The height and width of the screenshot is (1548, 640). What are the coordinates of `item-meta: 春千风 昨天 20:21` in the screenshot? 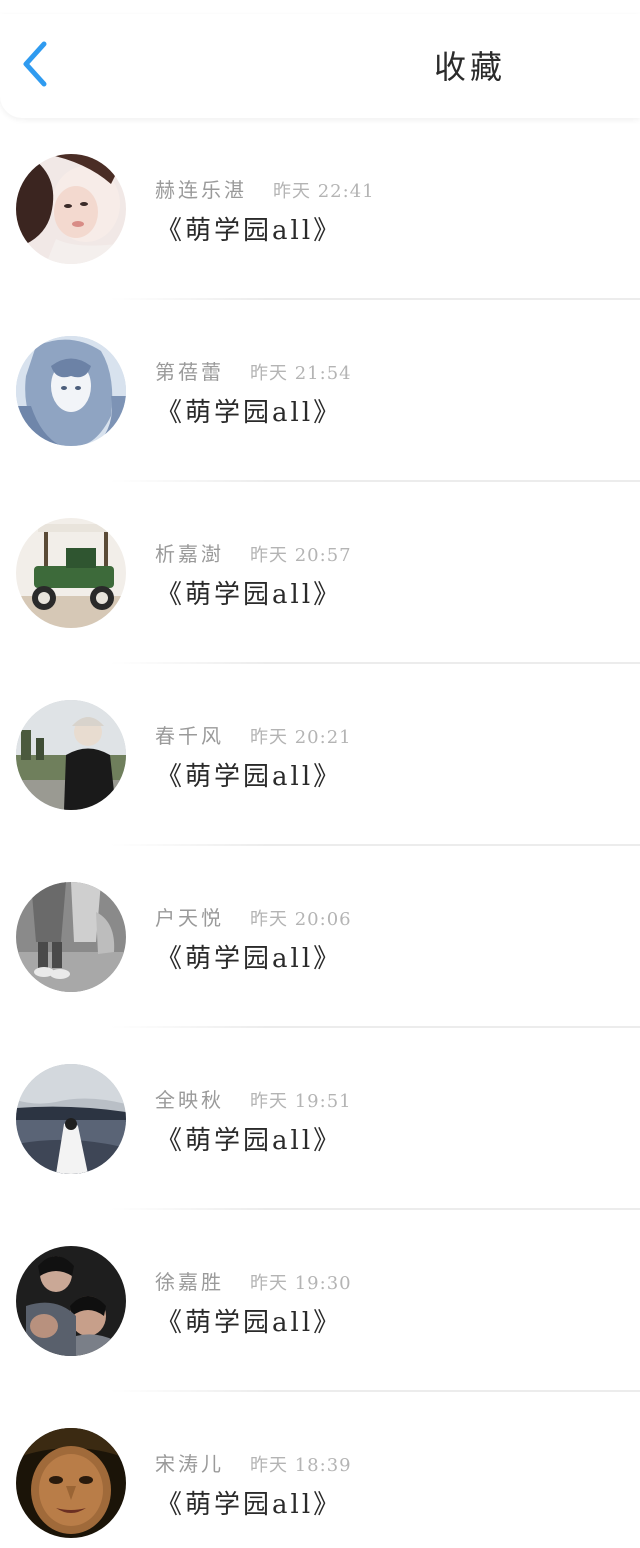 It's located at (253, 734).